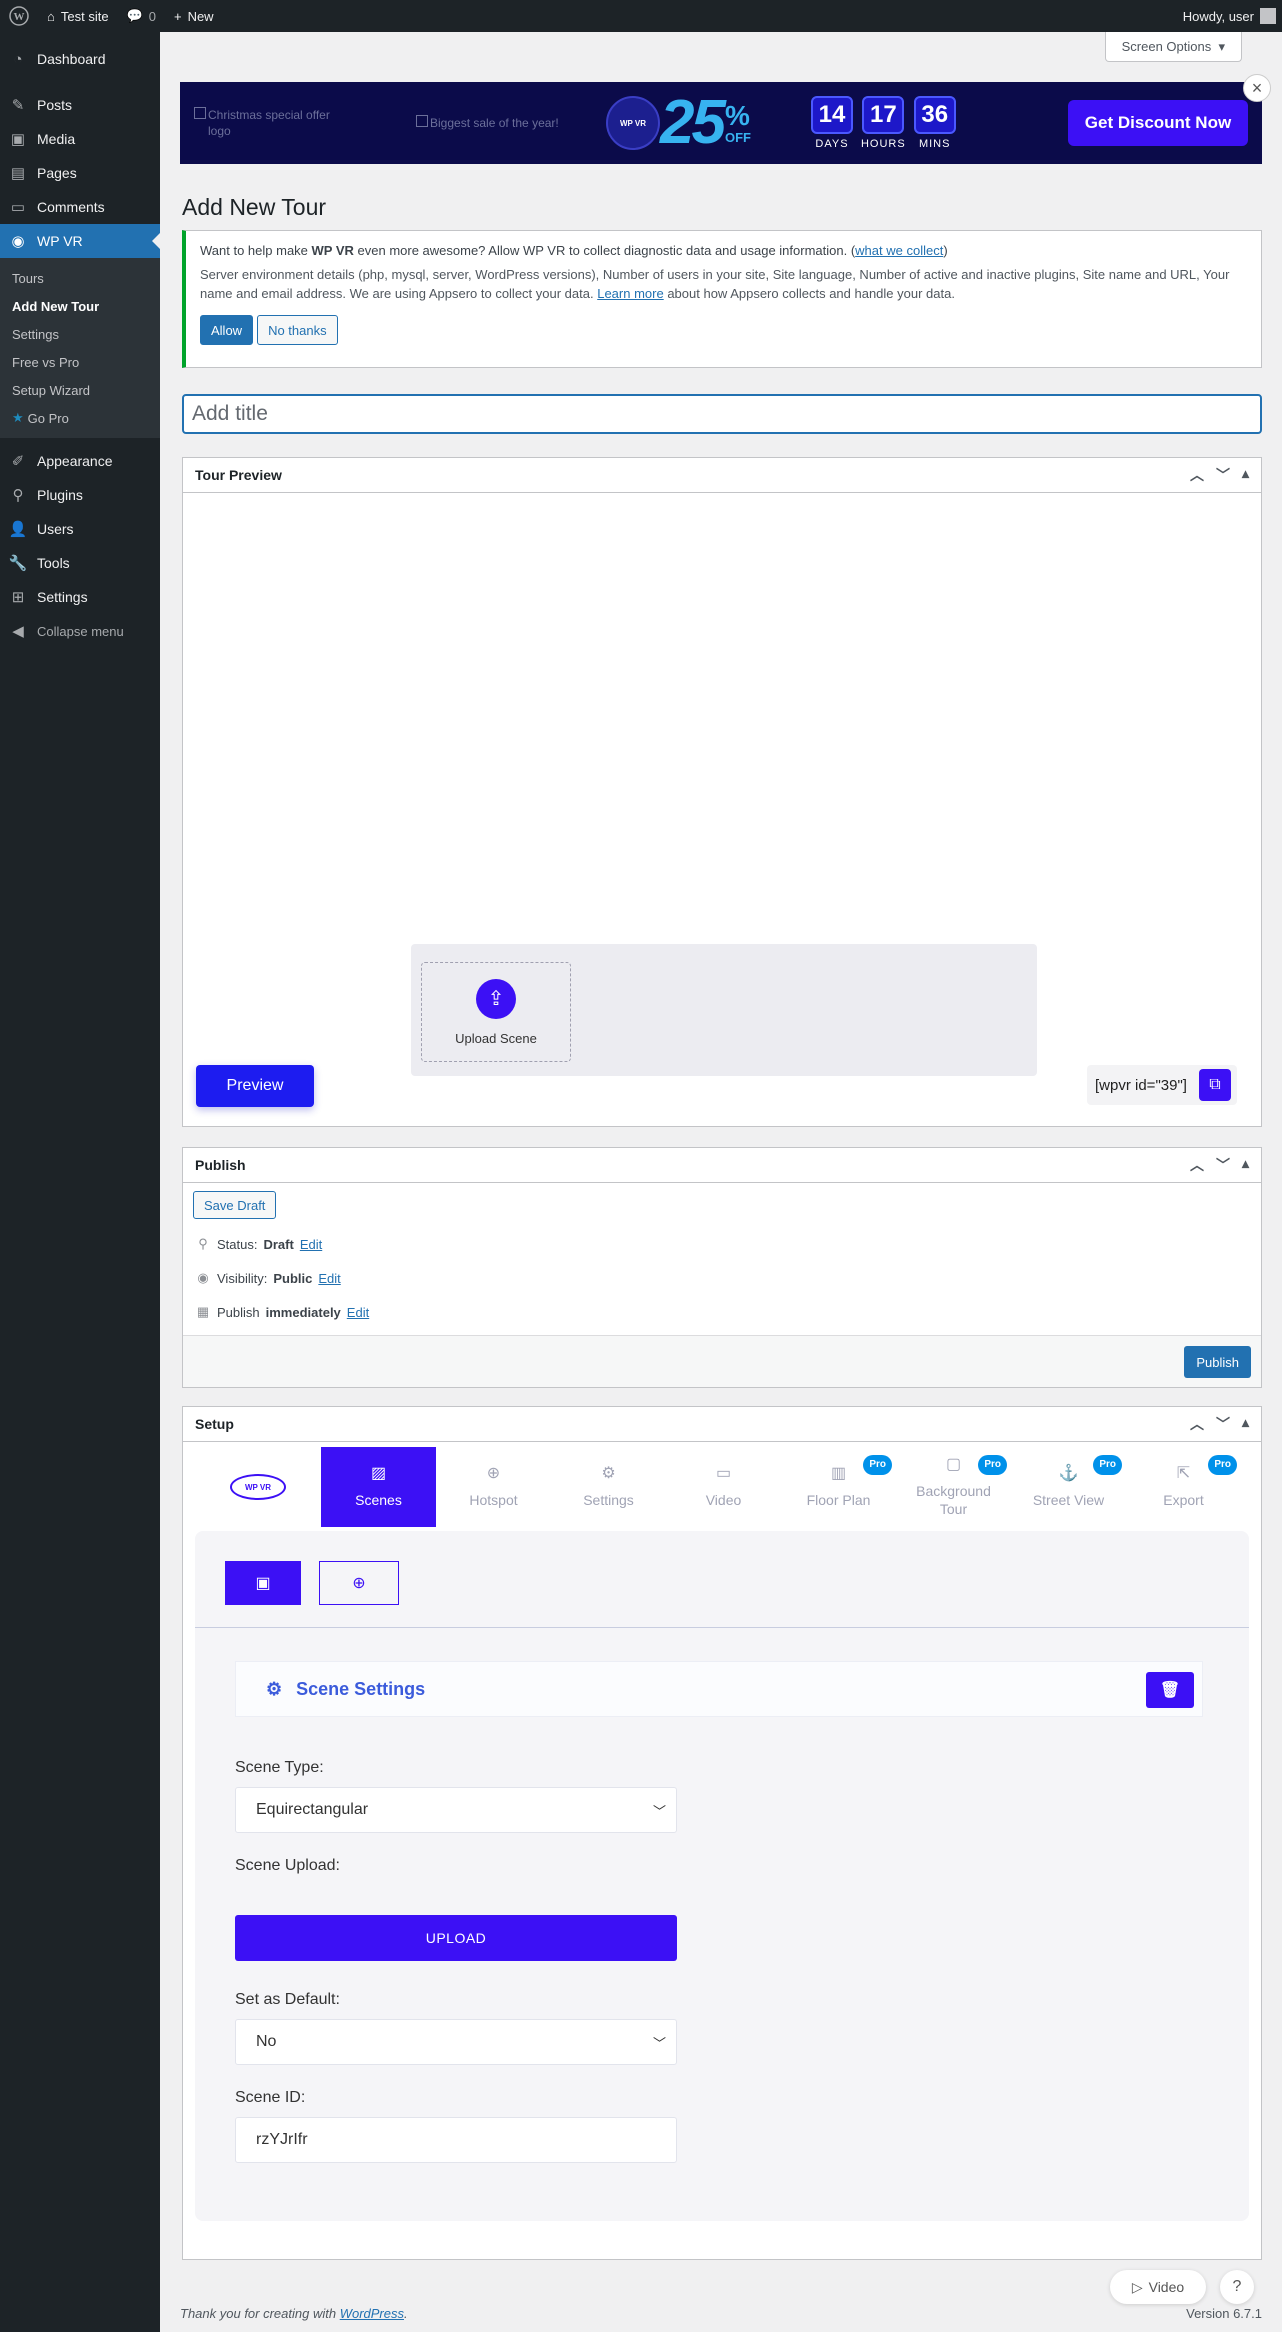 Image resolution: width=1282 pixels, height=2332 pixels. What do you see at coordinates (80, 334) in the screenshot?
I see `submenu-item-settings: Settings` at bounding box center [80, 334].